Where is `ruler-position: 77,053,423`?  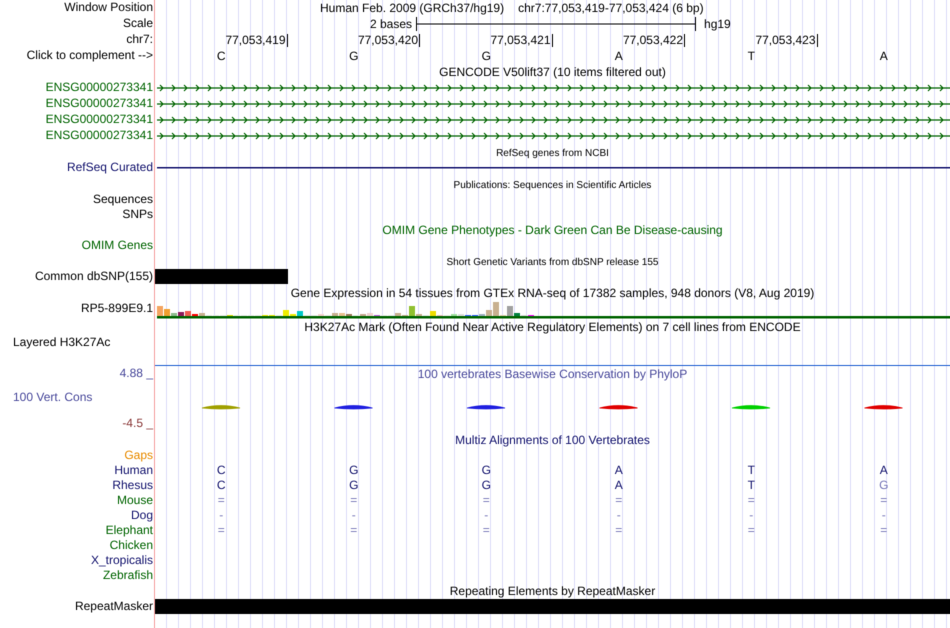 ruler-position: 77,053,423 is located at coordinates (786, 40).